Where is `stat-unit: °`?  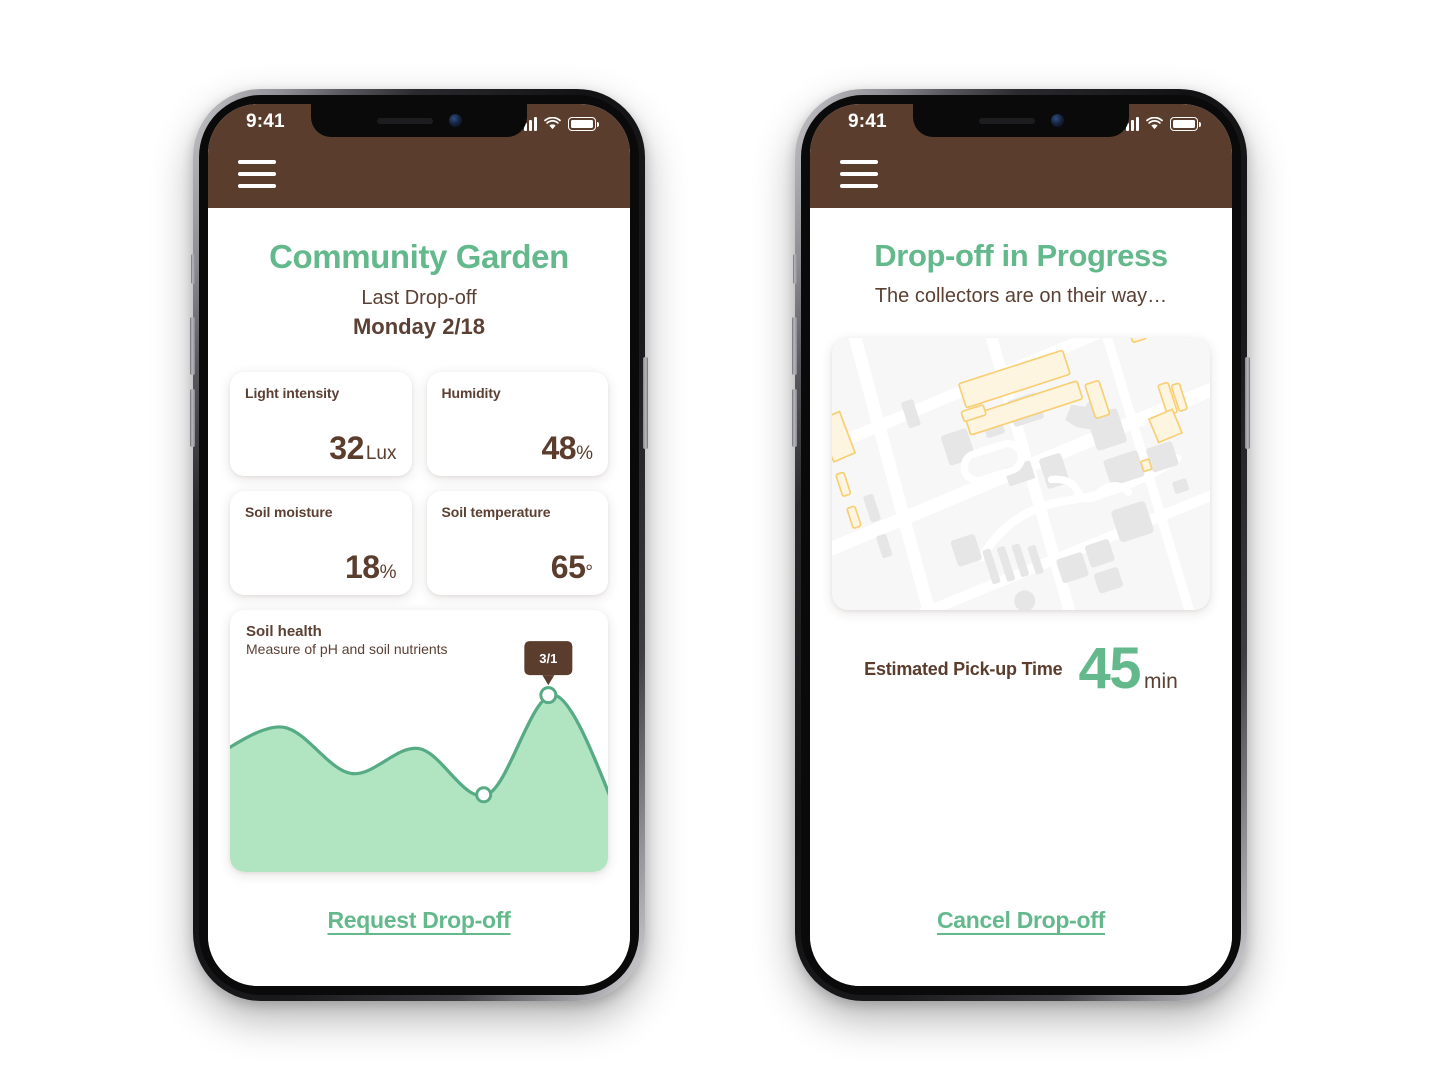
stat-unit: ° is located at coordinates (589, 572).